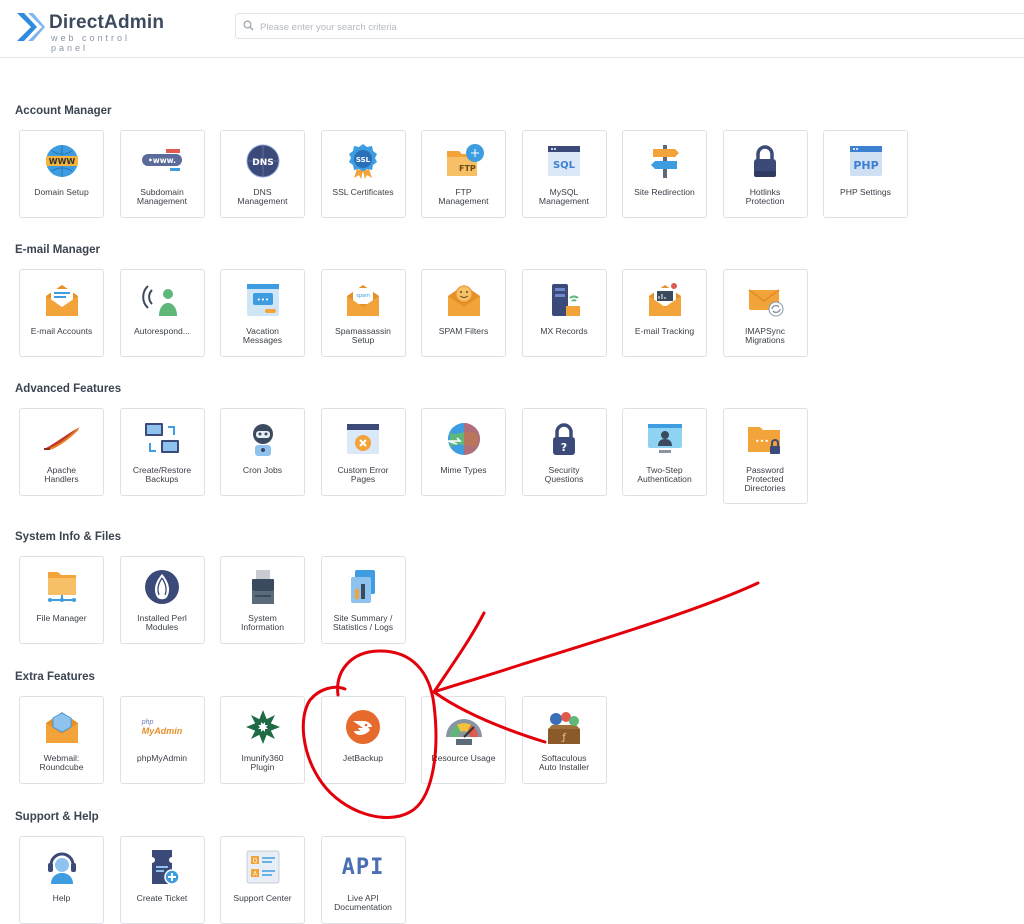 The height and width of the screenshot is (924, 1024). I want to click on tile-icon-wrap: WWW, so click(61, 161).